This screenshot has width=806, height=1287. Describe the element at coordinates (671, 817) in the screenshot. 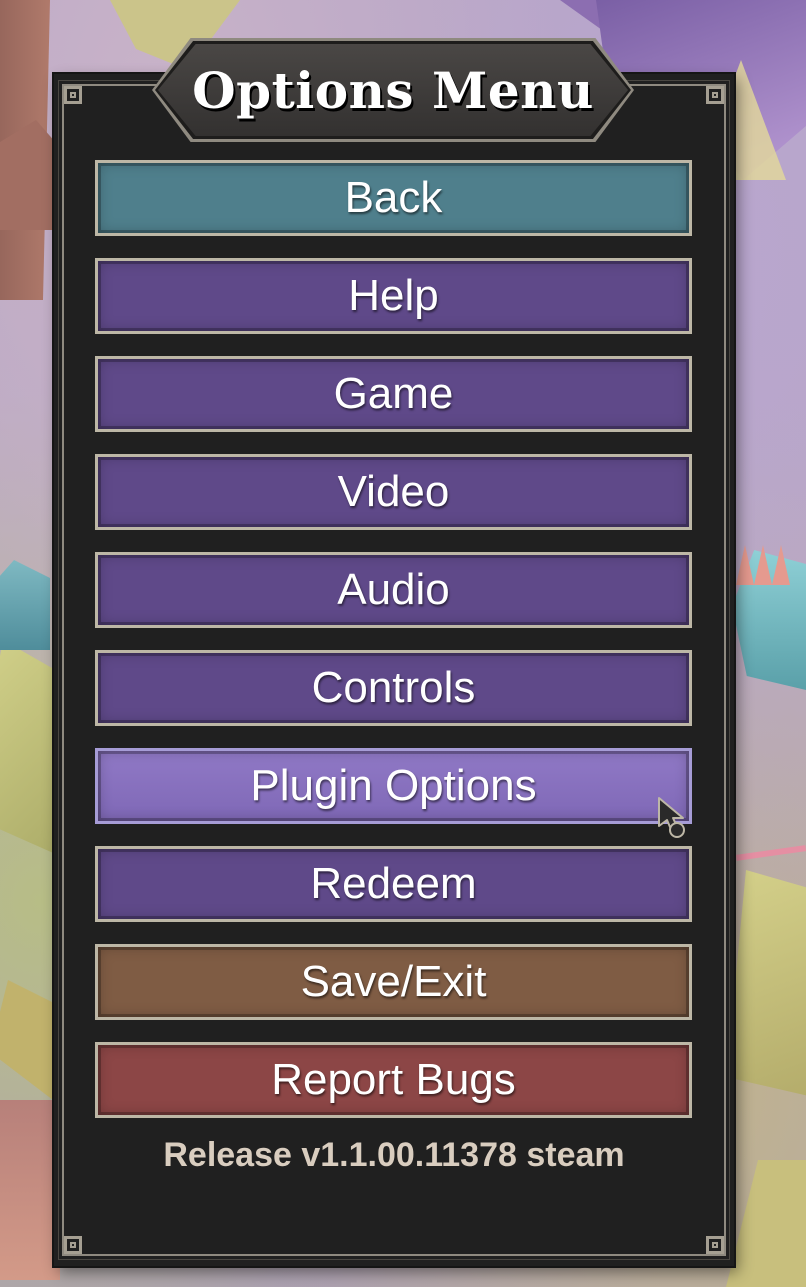

I see `pointer-cursor-icon` at that location.